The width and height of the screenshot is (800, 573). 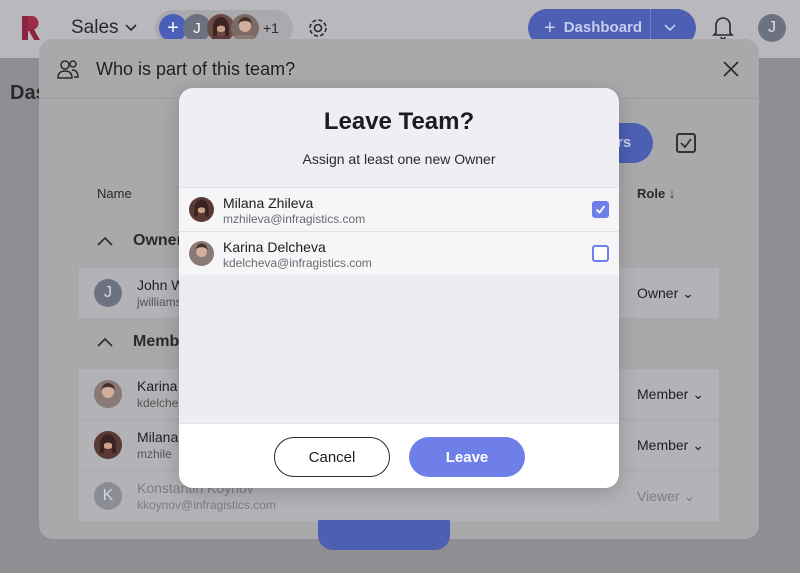 I want to click on modal-title: Leave Team?, so click(x=399, y=121).